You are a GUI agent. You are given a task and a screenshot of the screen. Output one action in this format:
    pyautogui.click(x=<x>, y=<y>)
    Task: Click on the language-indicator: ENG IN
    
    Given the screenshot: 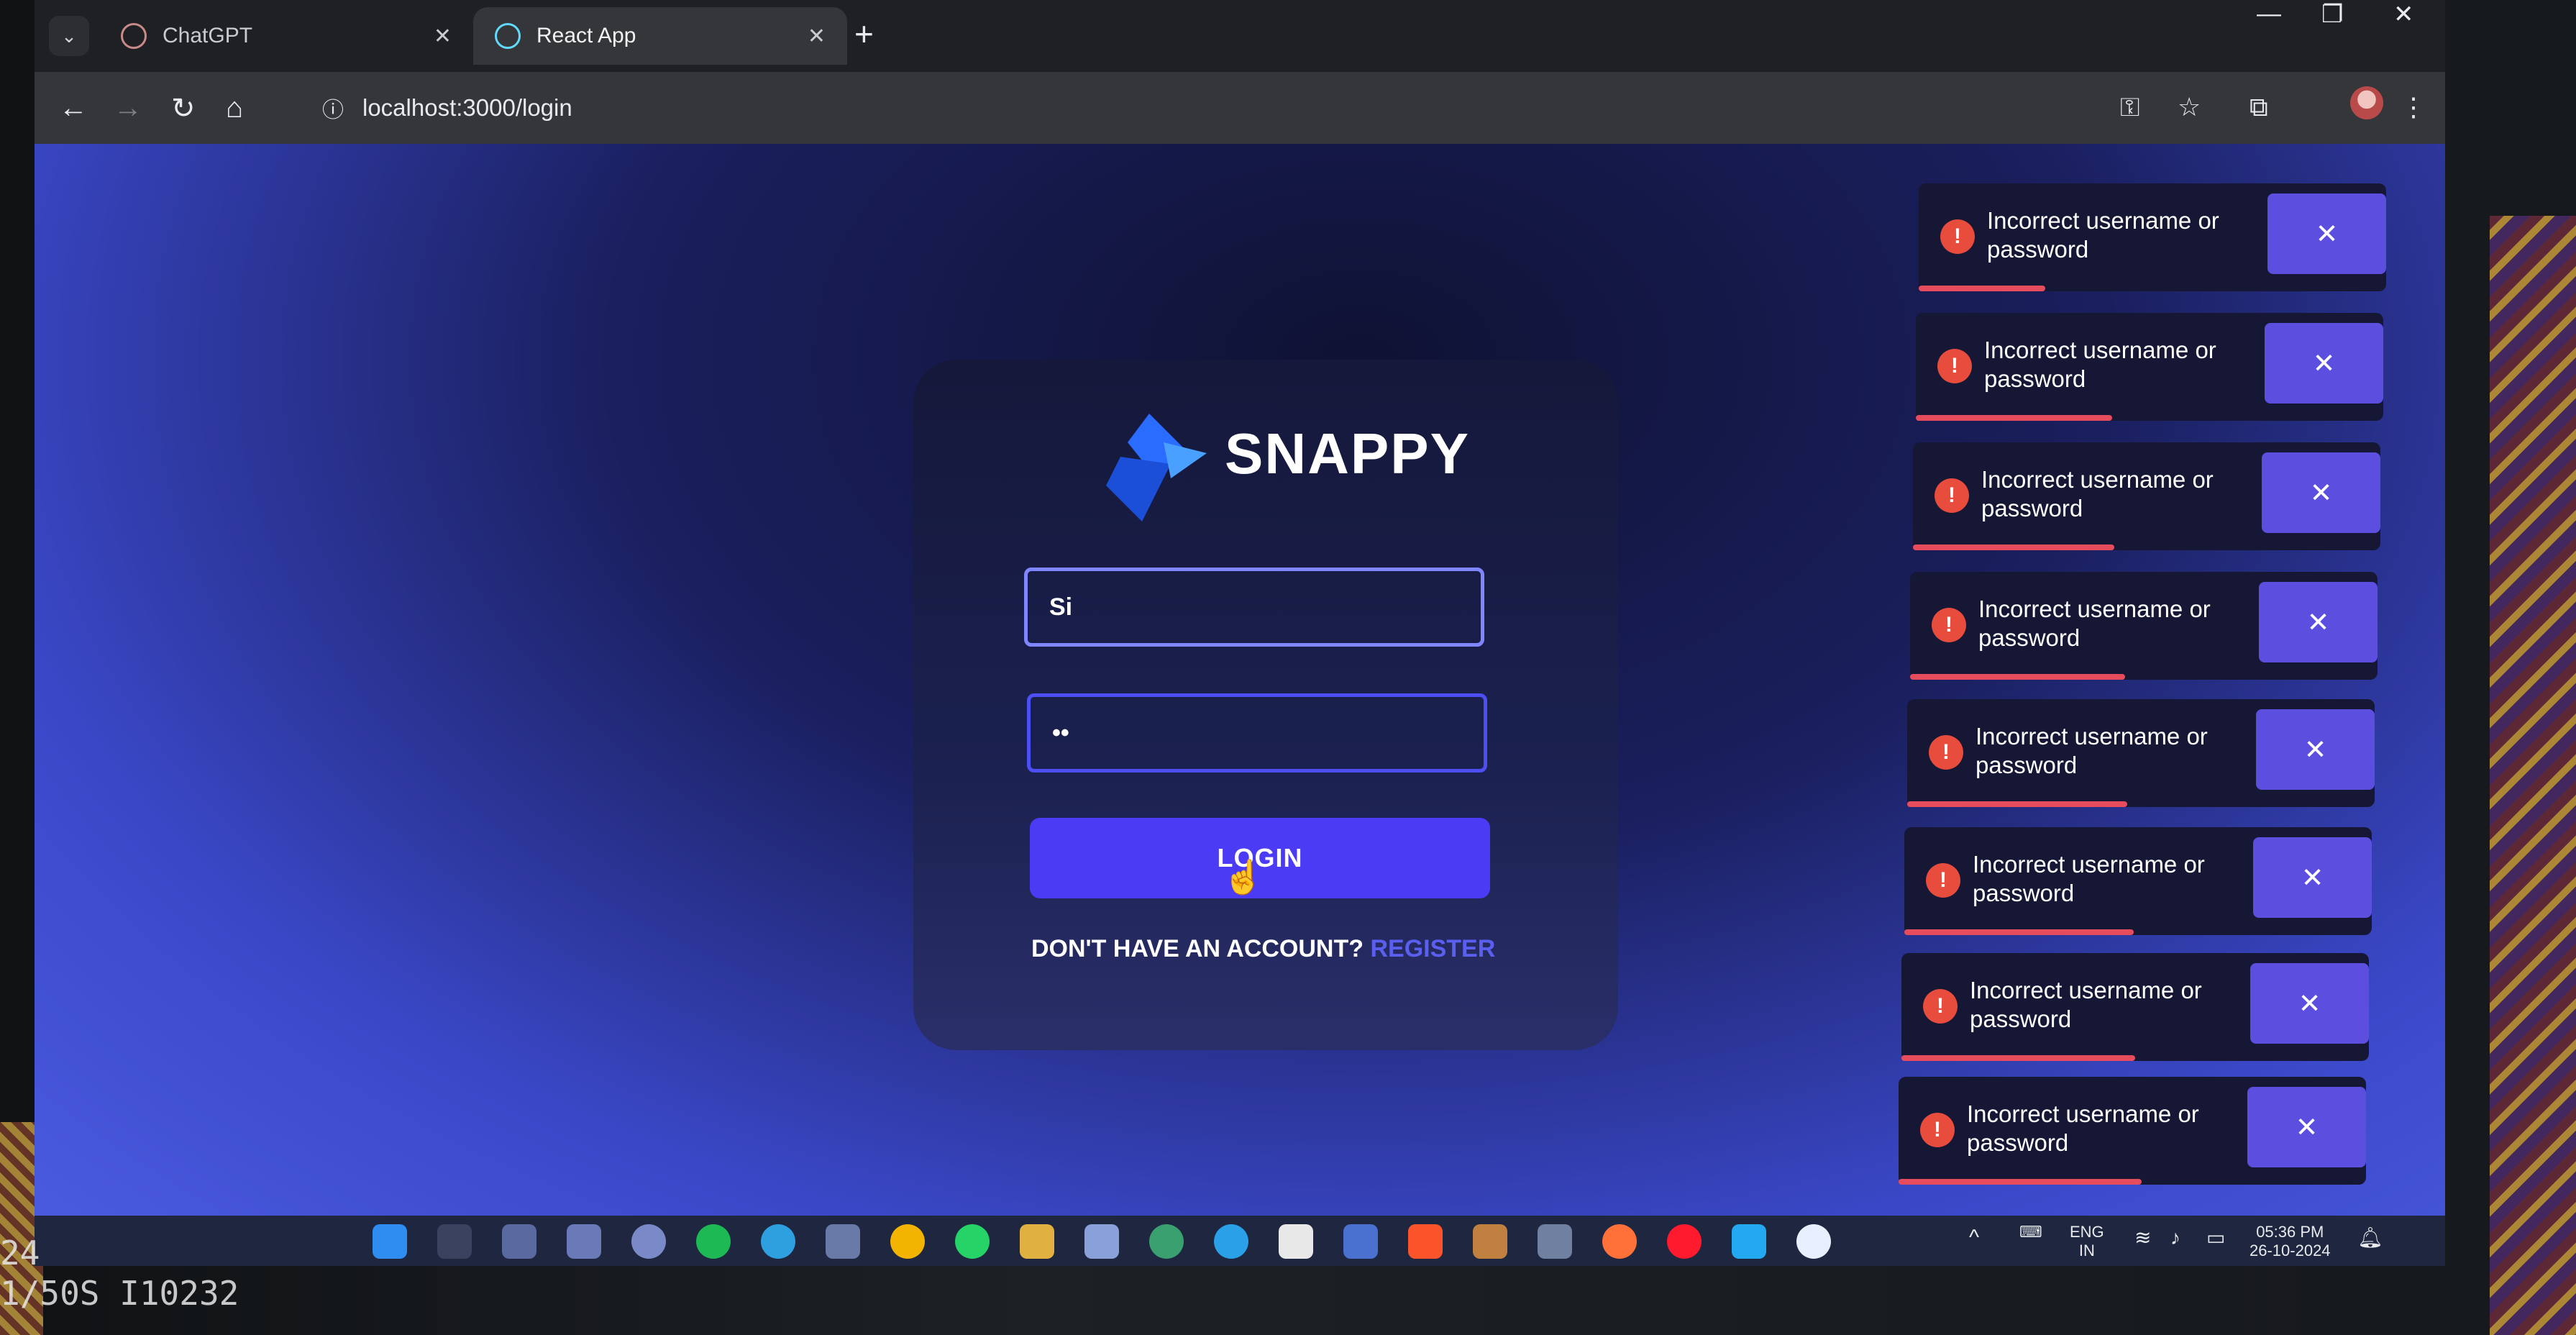 What is the action you would take?
    pyautogui.click(x=2087, y=1241)
    